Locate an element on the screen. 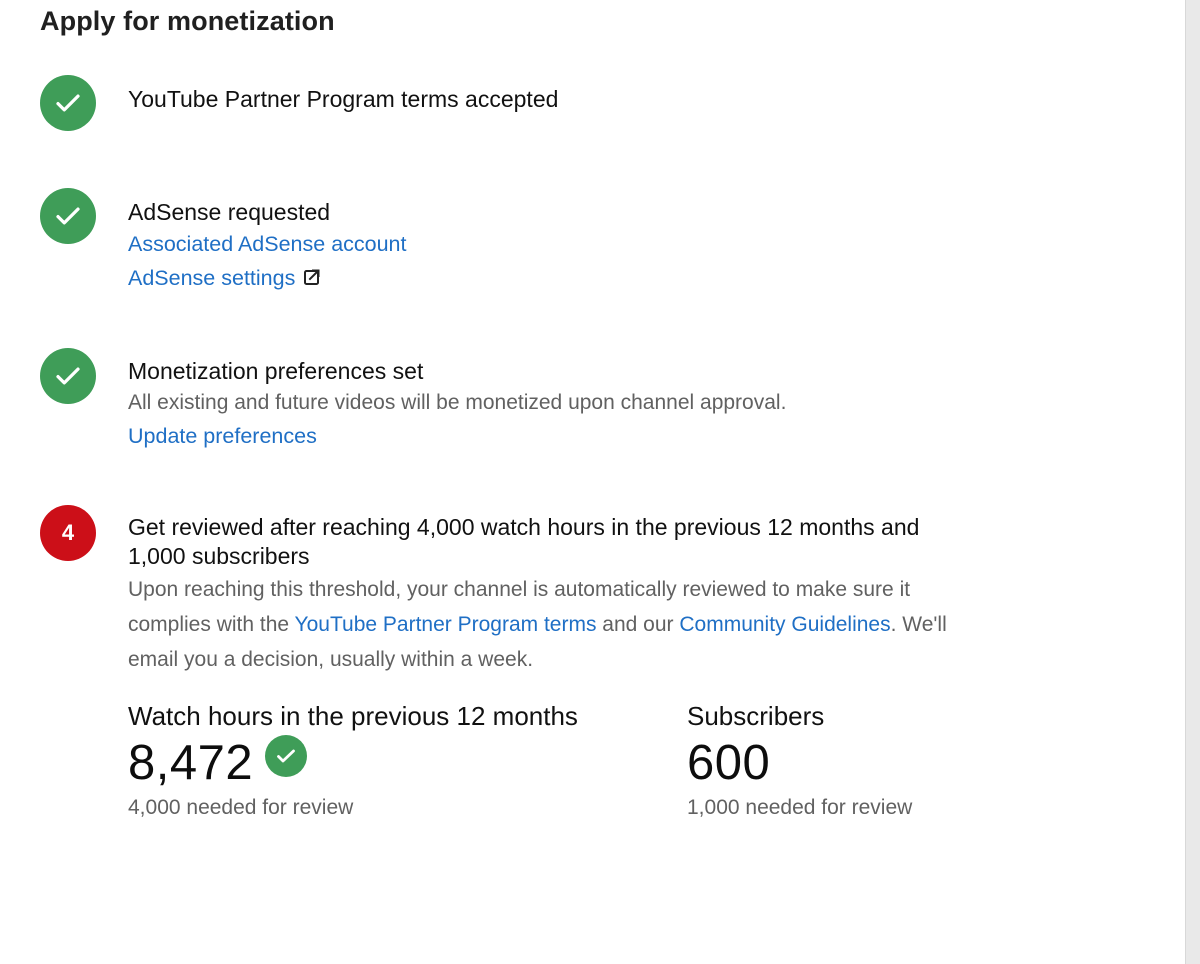  step-title: Monetization preferences set is located at coordinates (276, 371).